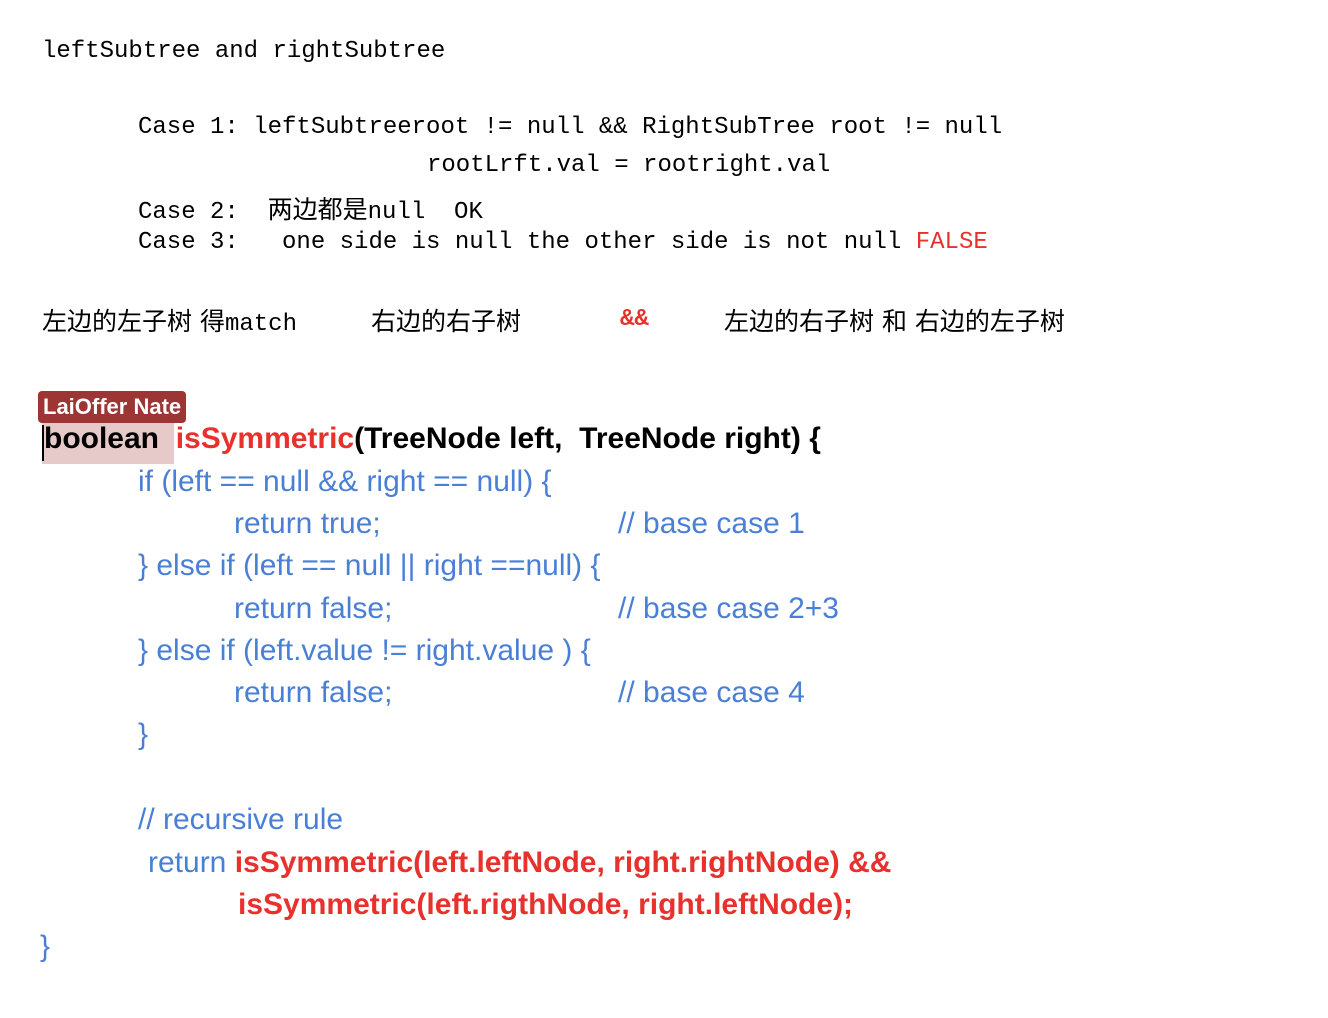  I want to click on code-comment-base-1: // base case 1, so click(711, 523).